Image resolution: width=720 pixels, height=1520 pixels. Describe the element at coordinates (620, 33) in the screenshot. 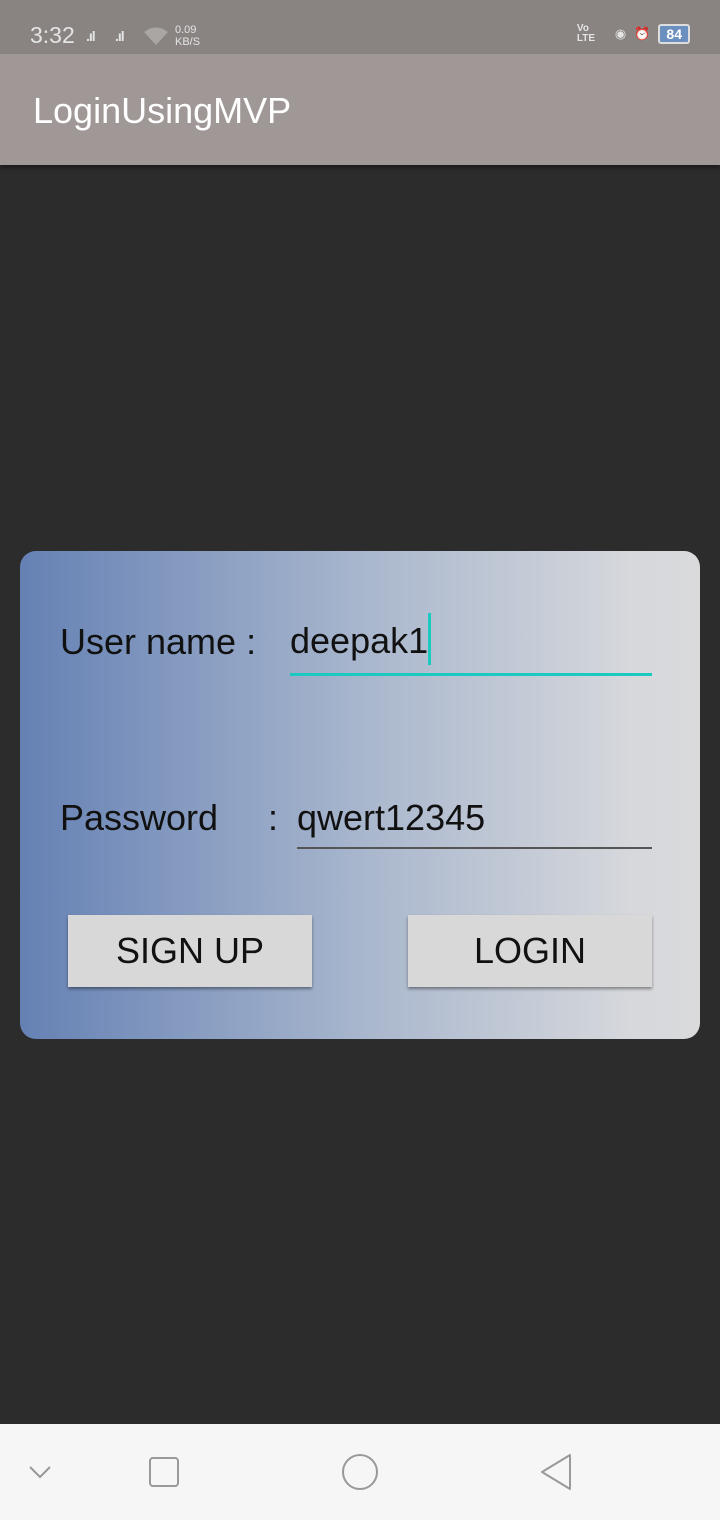

I see `rotation-lock-icon: ◉` at that location.